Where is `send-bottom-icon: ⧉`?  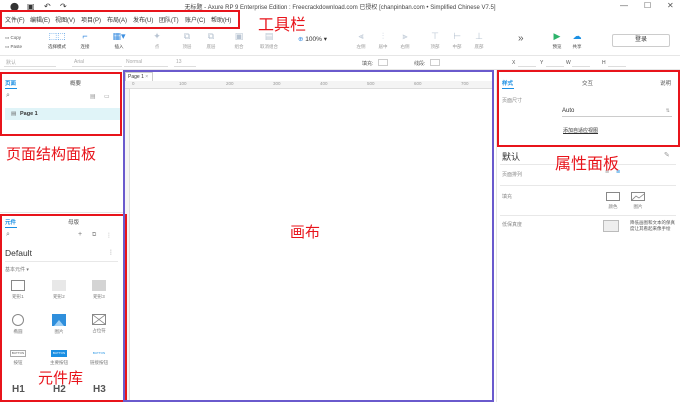
send-bottom-icon: ⧉ is located at coordinates (211, 36).